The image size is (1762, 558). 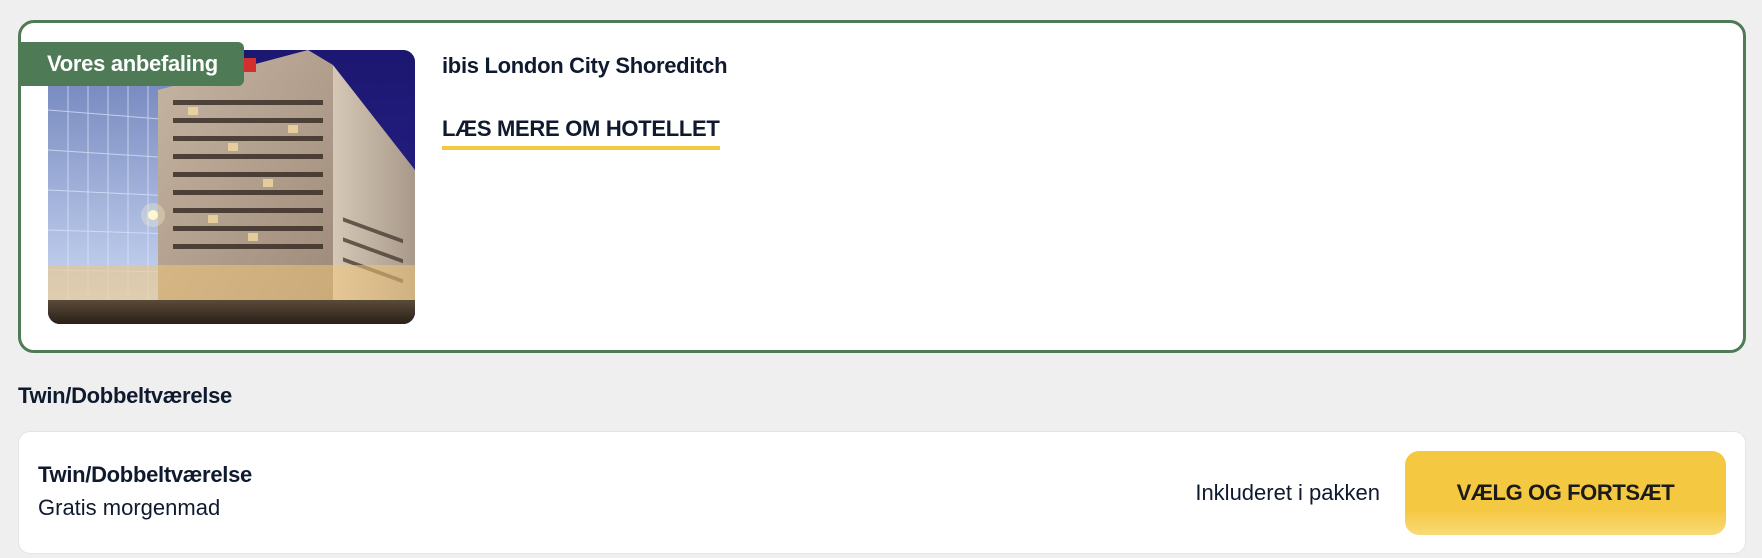 What do you see at coordinates (129, 507) in the screenshot?
I see `room-option-feature: Gratis morgenmad` at bounding box center [129, 507].